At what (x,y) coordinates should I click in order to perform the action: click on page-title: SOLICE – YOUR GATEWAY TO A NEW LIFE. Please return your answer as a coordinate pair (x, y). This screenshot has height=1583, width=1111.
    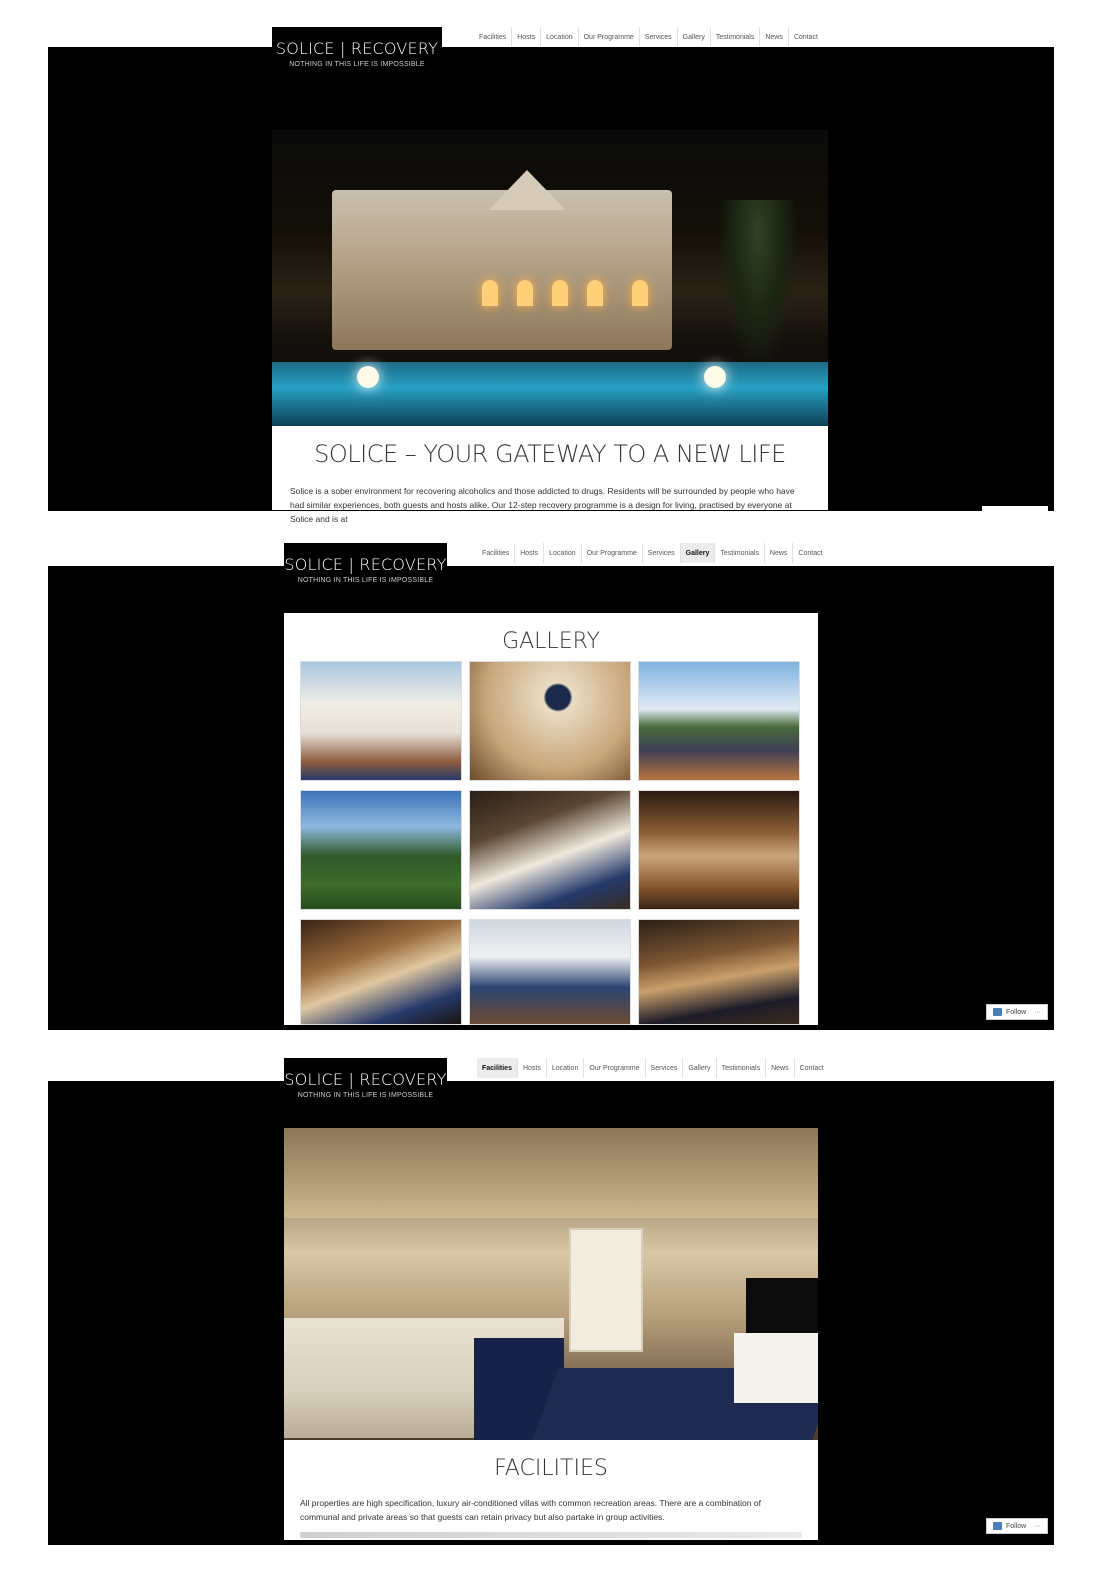
    Looking at the image, I should click on (550, 454).